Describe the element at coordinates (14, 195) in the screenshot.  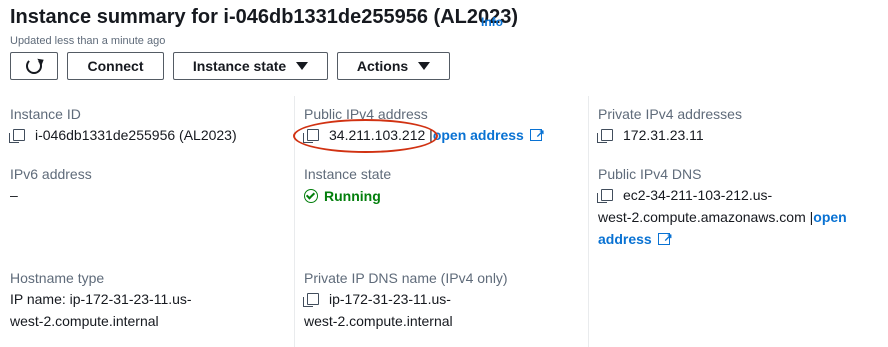
I see `ipv6-value: –` at that location.